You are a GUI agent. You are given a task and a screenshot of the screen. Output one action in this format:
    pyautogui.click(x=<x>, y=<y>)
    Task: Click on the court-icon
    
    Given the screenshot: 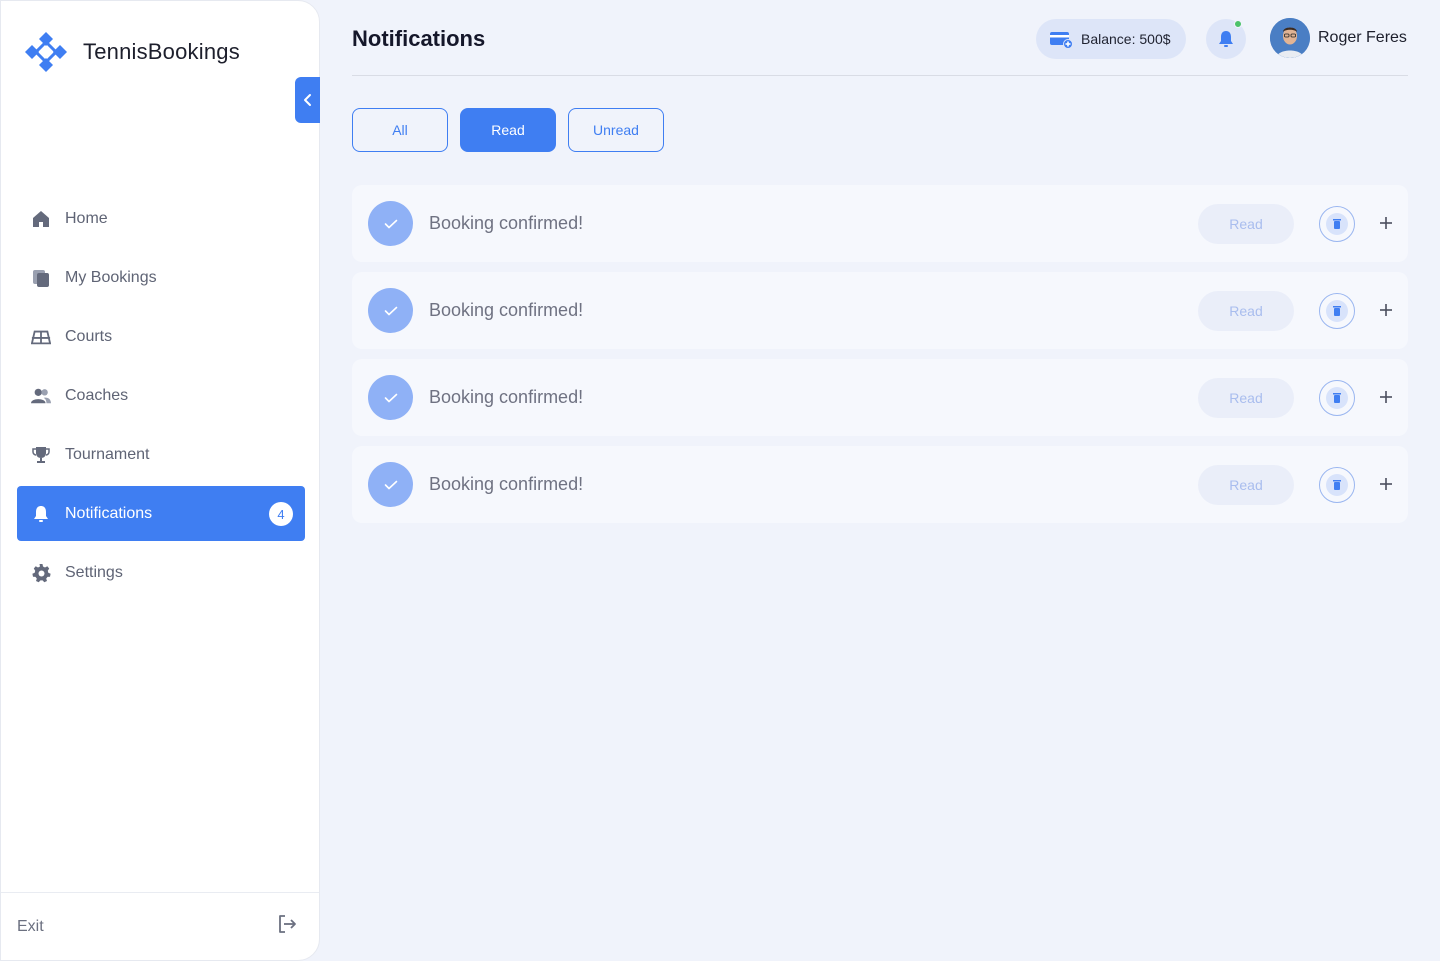 What is the action you would take?
    pyautogui.click(x=41, y=337)
    